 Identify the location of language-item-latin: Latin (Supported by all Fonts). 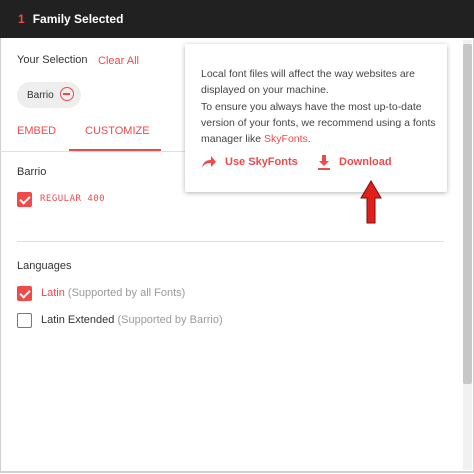
(113, 293).